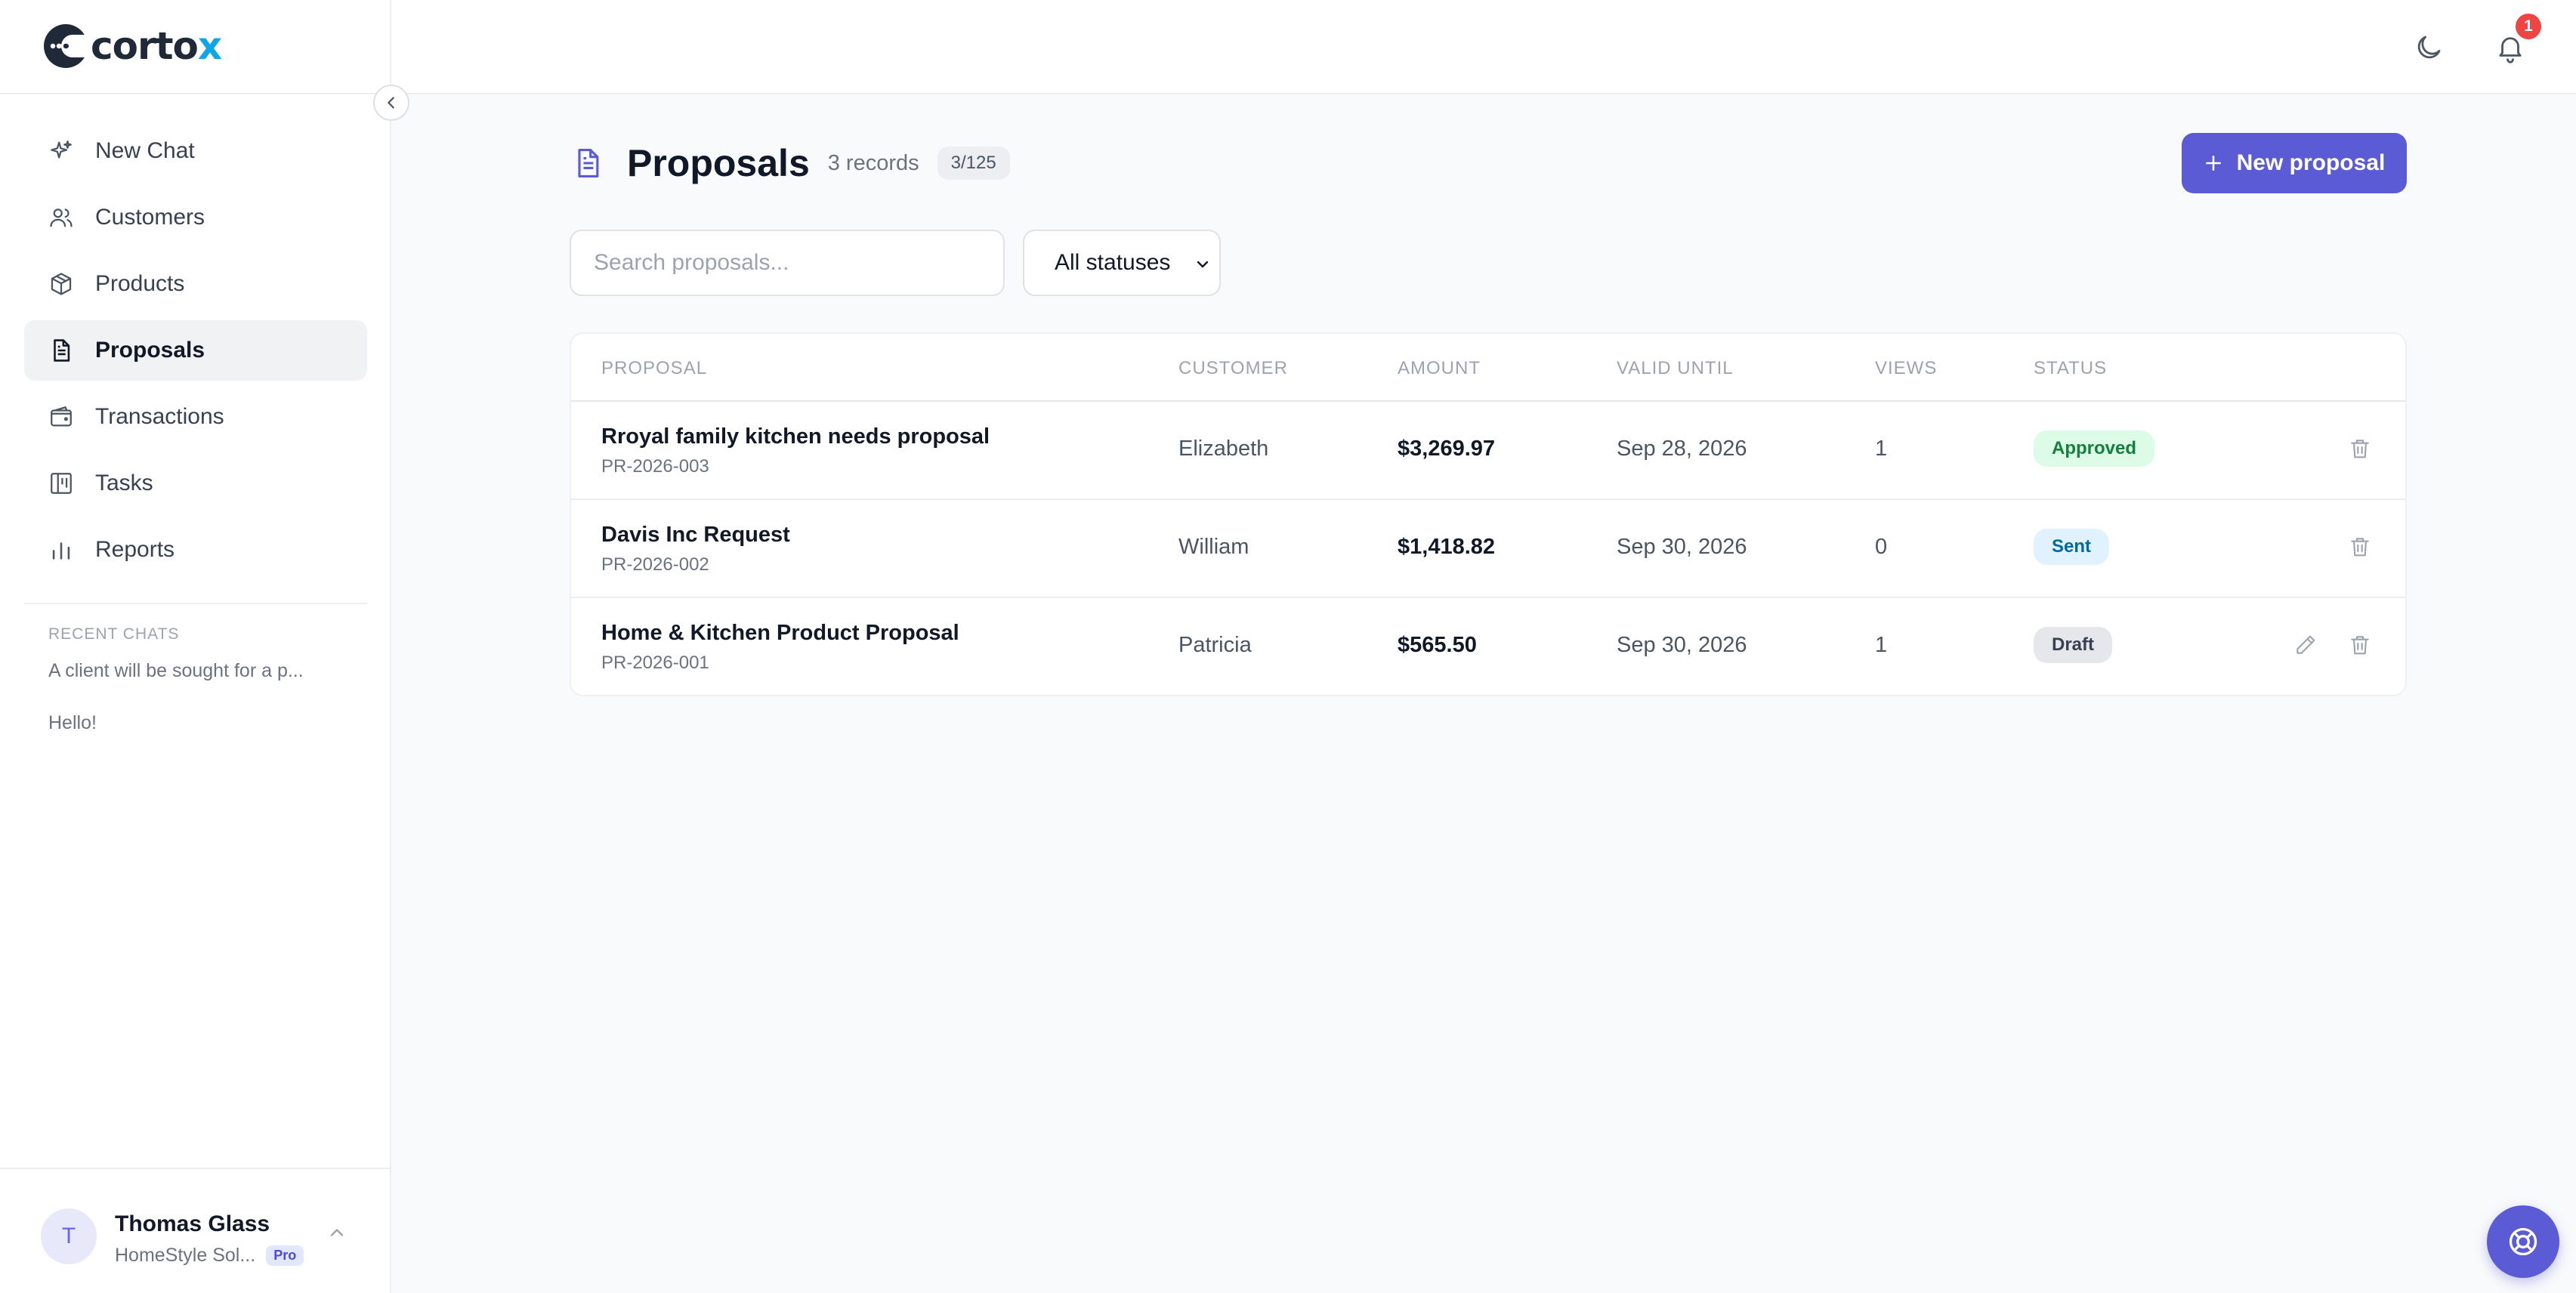 Image resolution: width=2576 pixels, height=1293 pixels. I want to click on sidebar-item-label: Tasks, so click(124, 483).